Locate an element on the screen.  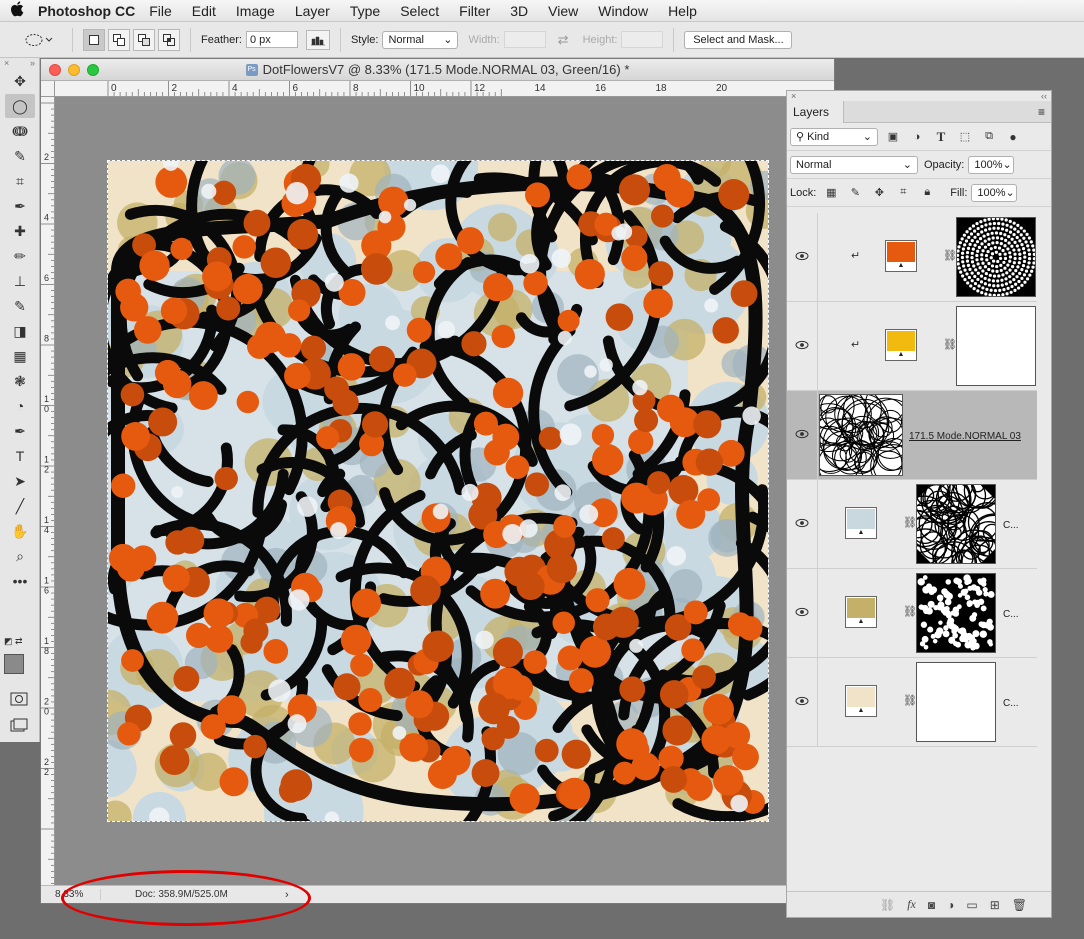
edit-toolbar: ••• is located at coordinates (20, 581).